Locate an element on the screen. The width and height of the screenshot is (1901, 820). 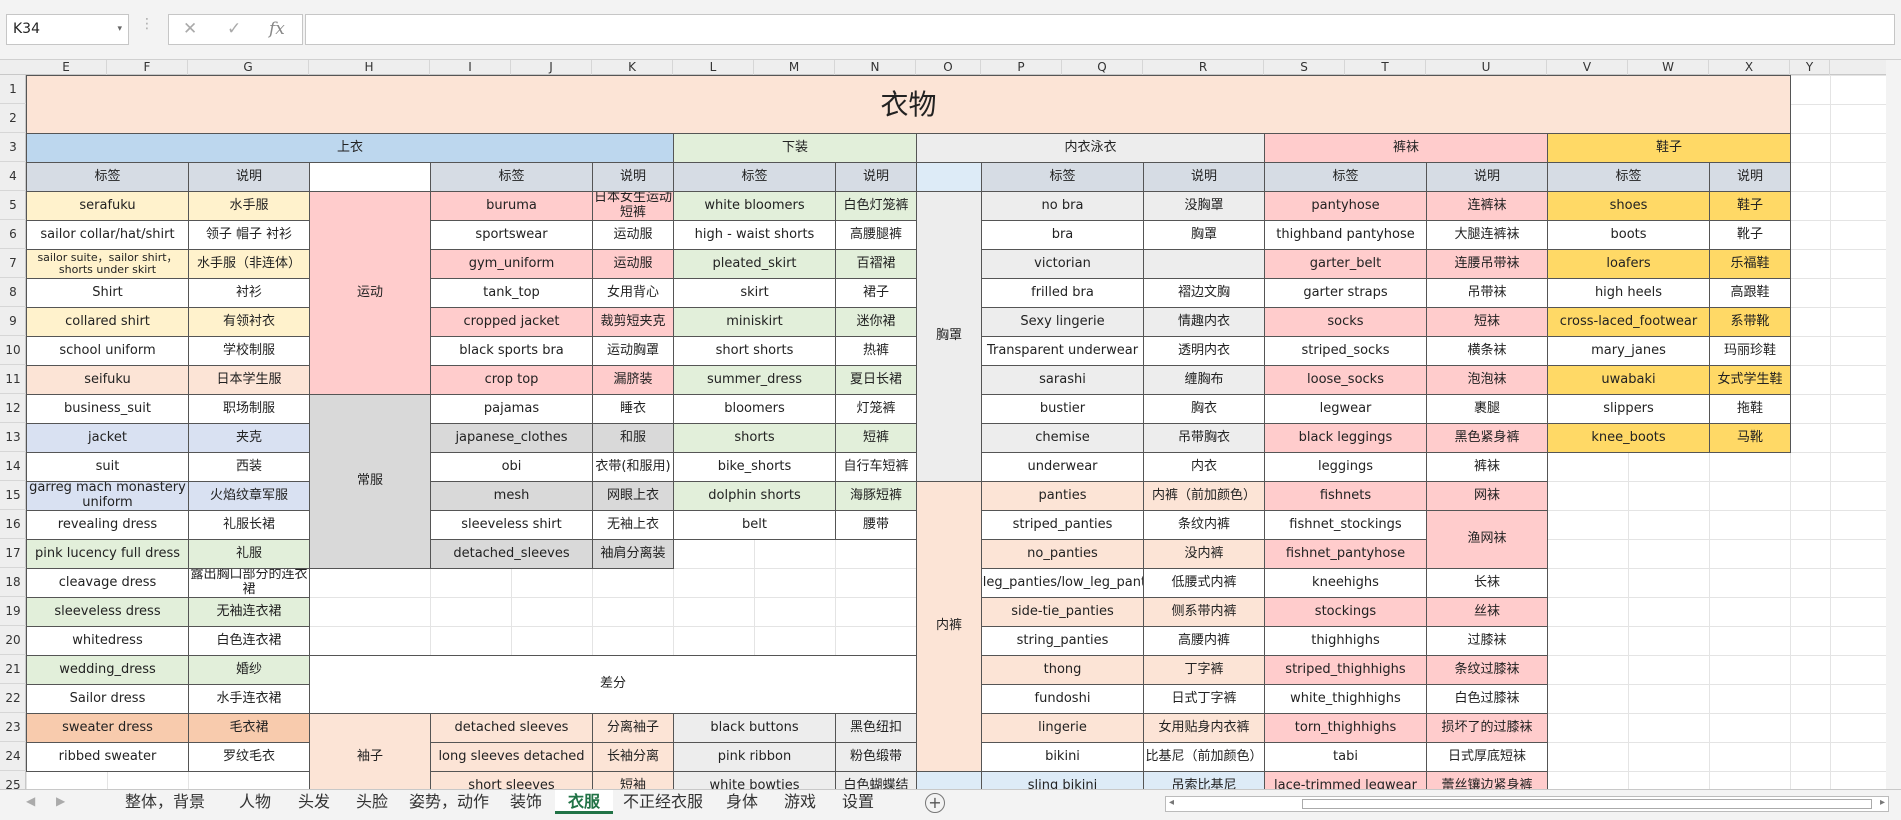
row-header-11: 11 is located at coordinates (13, 379).